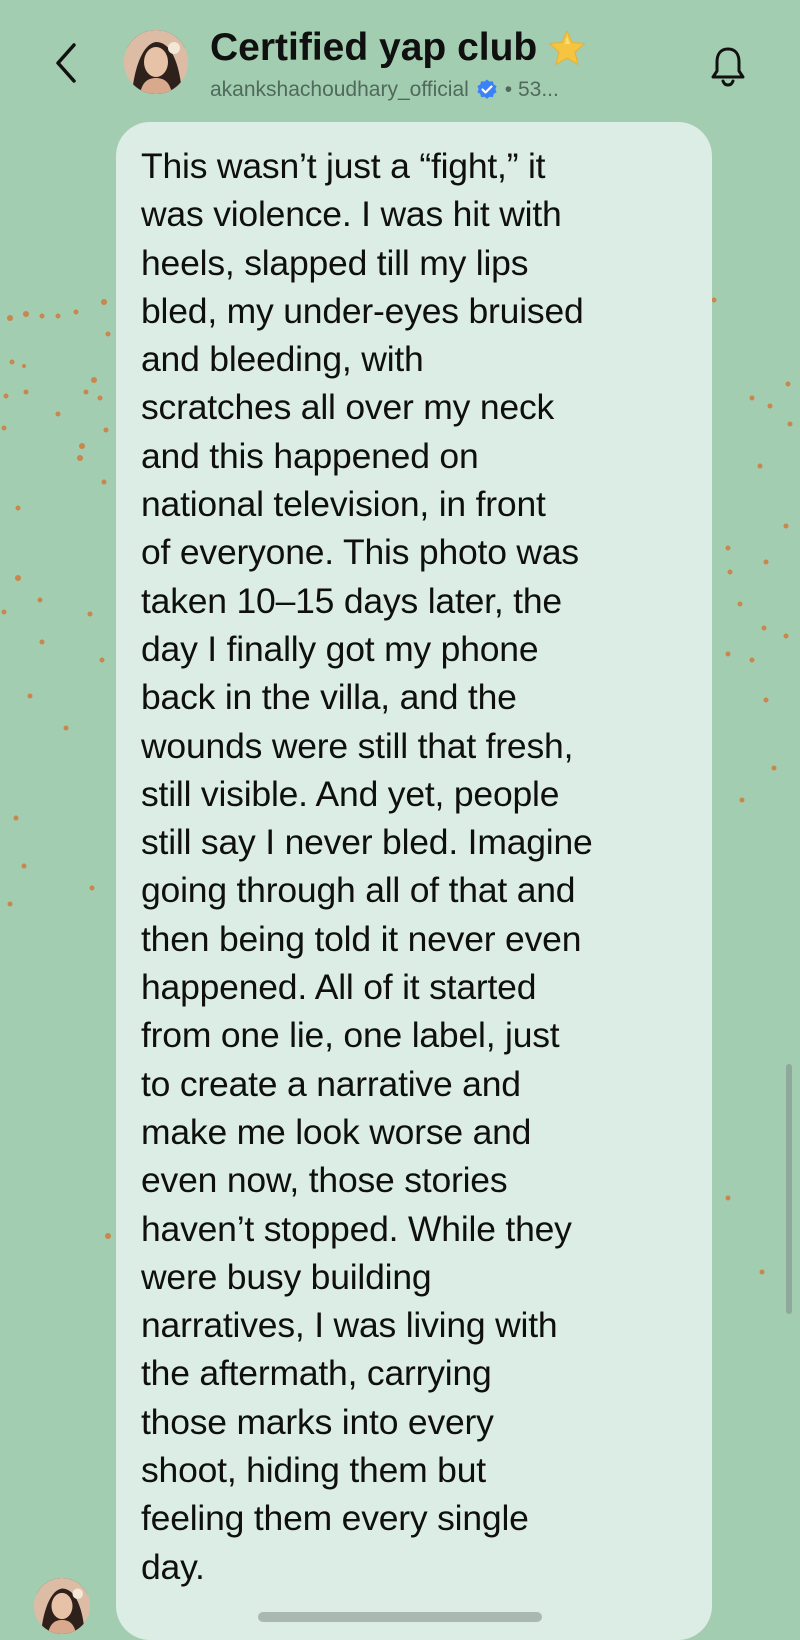 The width and height of the screenshot is (800, 1640). What do you see at coordinates (339, 89) in the screenshot?
I see `channel-handle: akankshachoudhary_official` at bounding box center [339, 89].